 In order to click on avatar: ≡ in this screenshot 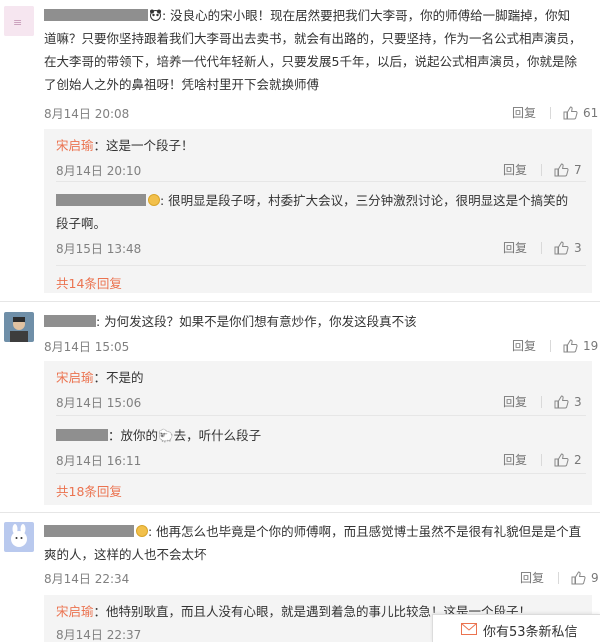, I will do `click(19, 21)`.